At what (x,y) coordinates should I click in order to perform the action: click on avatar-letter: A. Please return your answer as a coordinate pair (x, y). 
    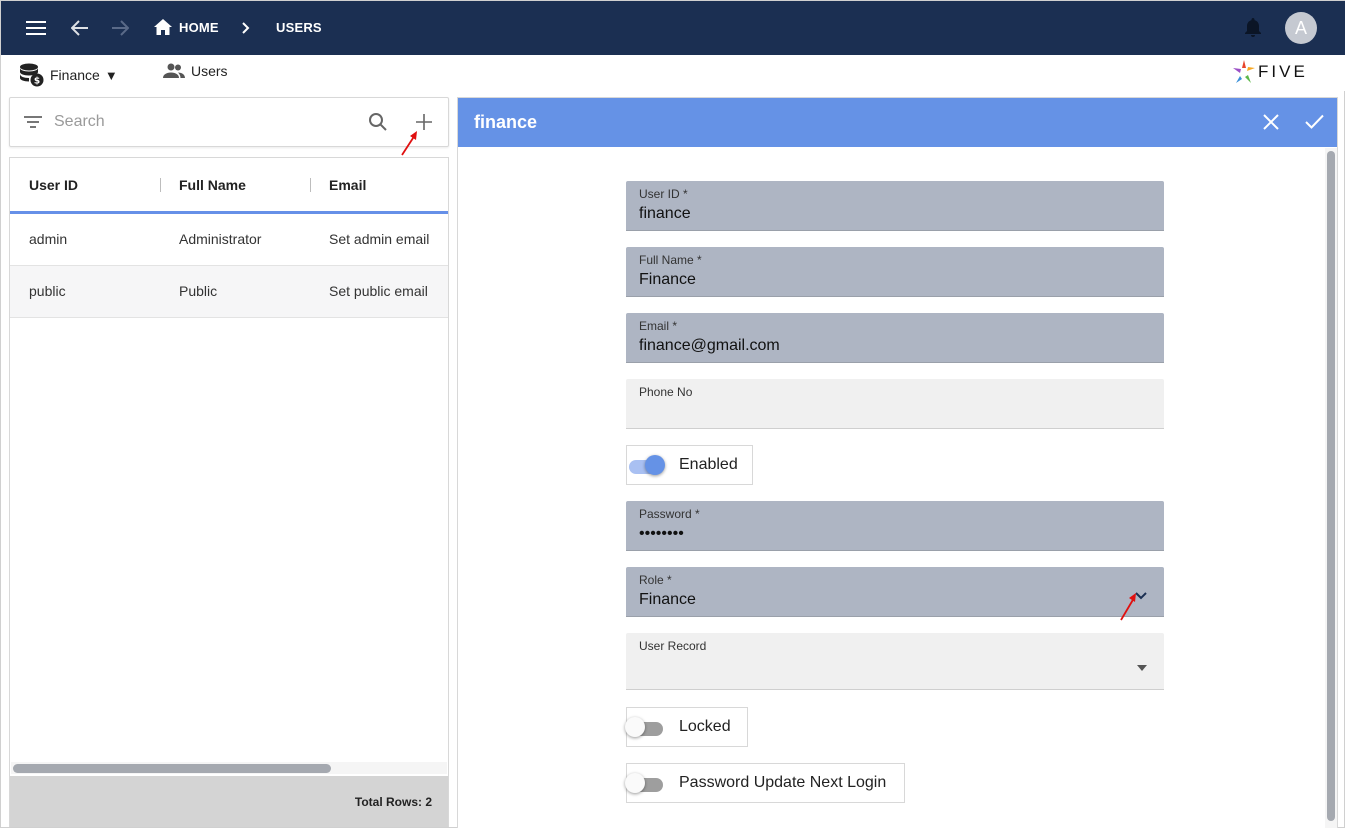
    Looking at the image, I should click on (1300, 27).